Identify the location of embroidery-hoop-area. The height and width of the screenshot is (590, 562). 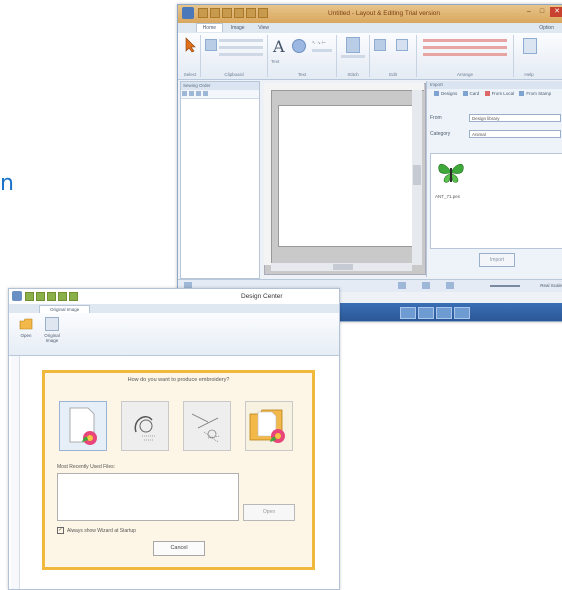
(346, 176).